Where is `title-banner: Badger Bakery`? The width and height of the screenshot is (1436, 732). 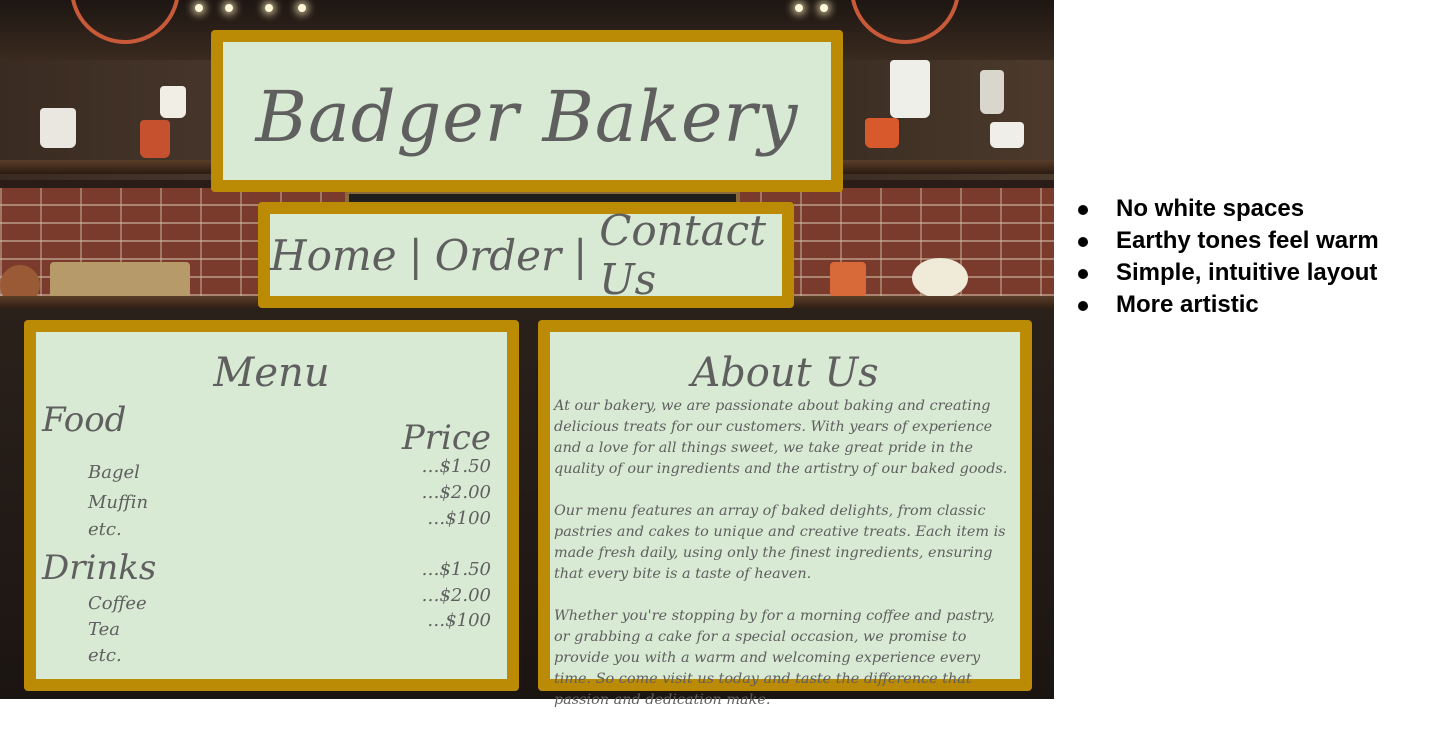 title-banner: Badger Bakery is located at coordinates (527, 111).